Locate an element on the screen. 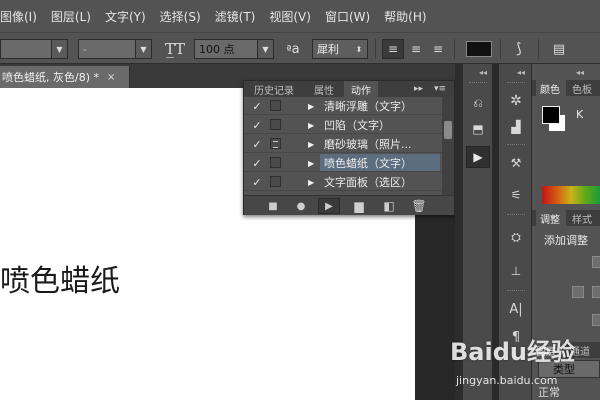 The height and width of the screenshot is (400, 600). scrollbar-thumb is located at coordinates (448, 130).